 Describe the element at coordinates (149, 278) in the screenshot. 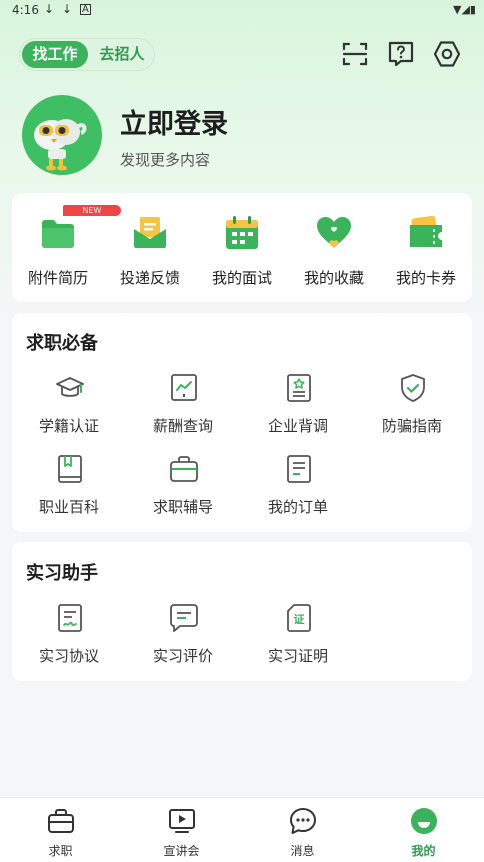

I see `quick-action-label: 投递反馈` at that location.